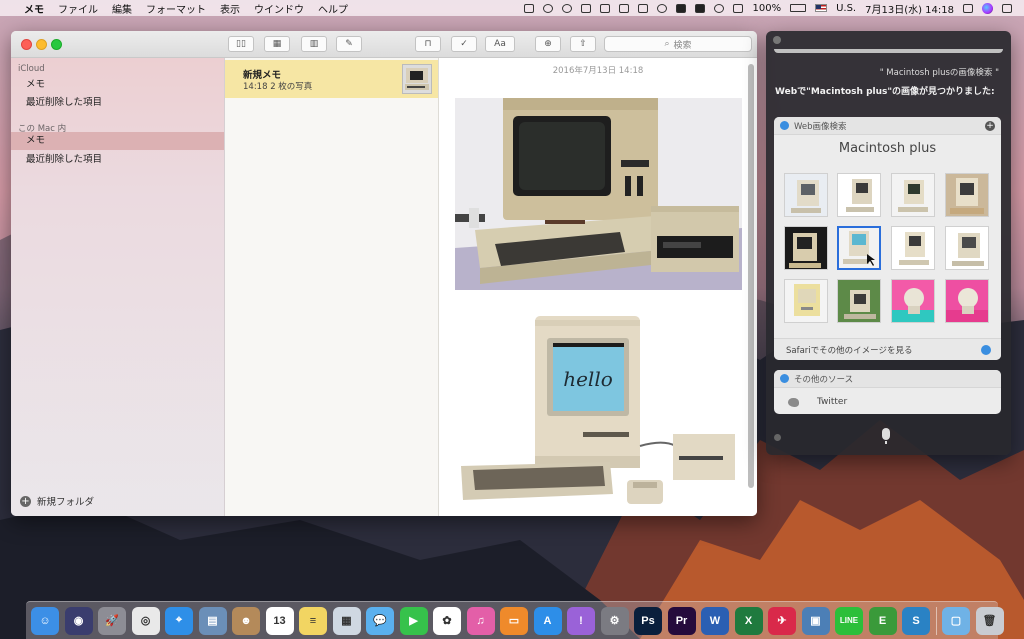 The height and width of the screenshot is (639, 1024). What do you see at coordinates (719, 8) in the screenshot?
I see `wifi-icon` at bounding box center [719, 8].